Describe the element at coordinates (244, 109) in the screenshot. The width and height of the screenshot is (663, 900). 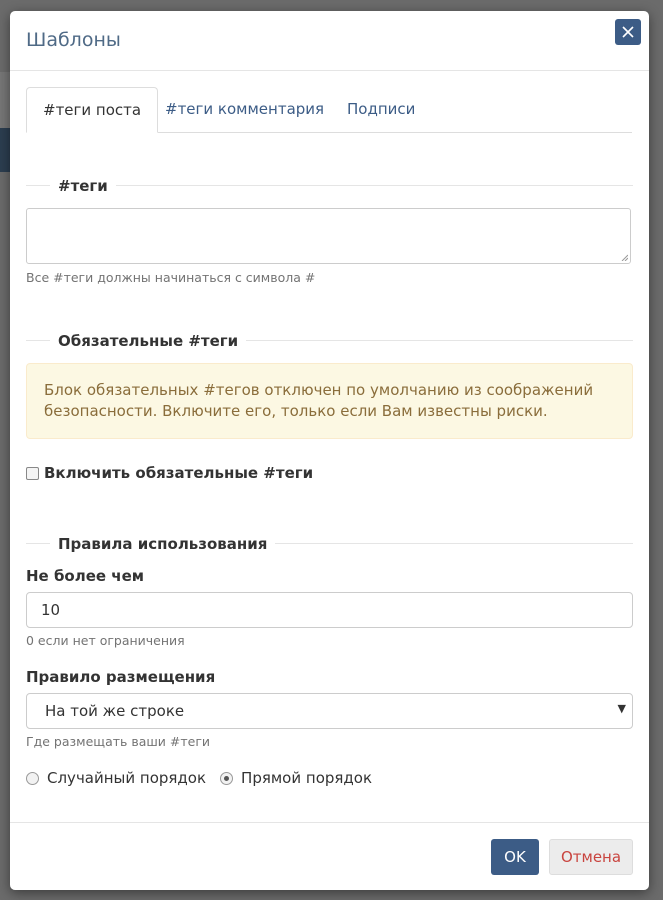
I see `tab-comment-tags: #теги комментария` at that location.